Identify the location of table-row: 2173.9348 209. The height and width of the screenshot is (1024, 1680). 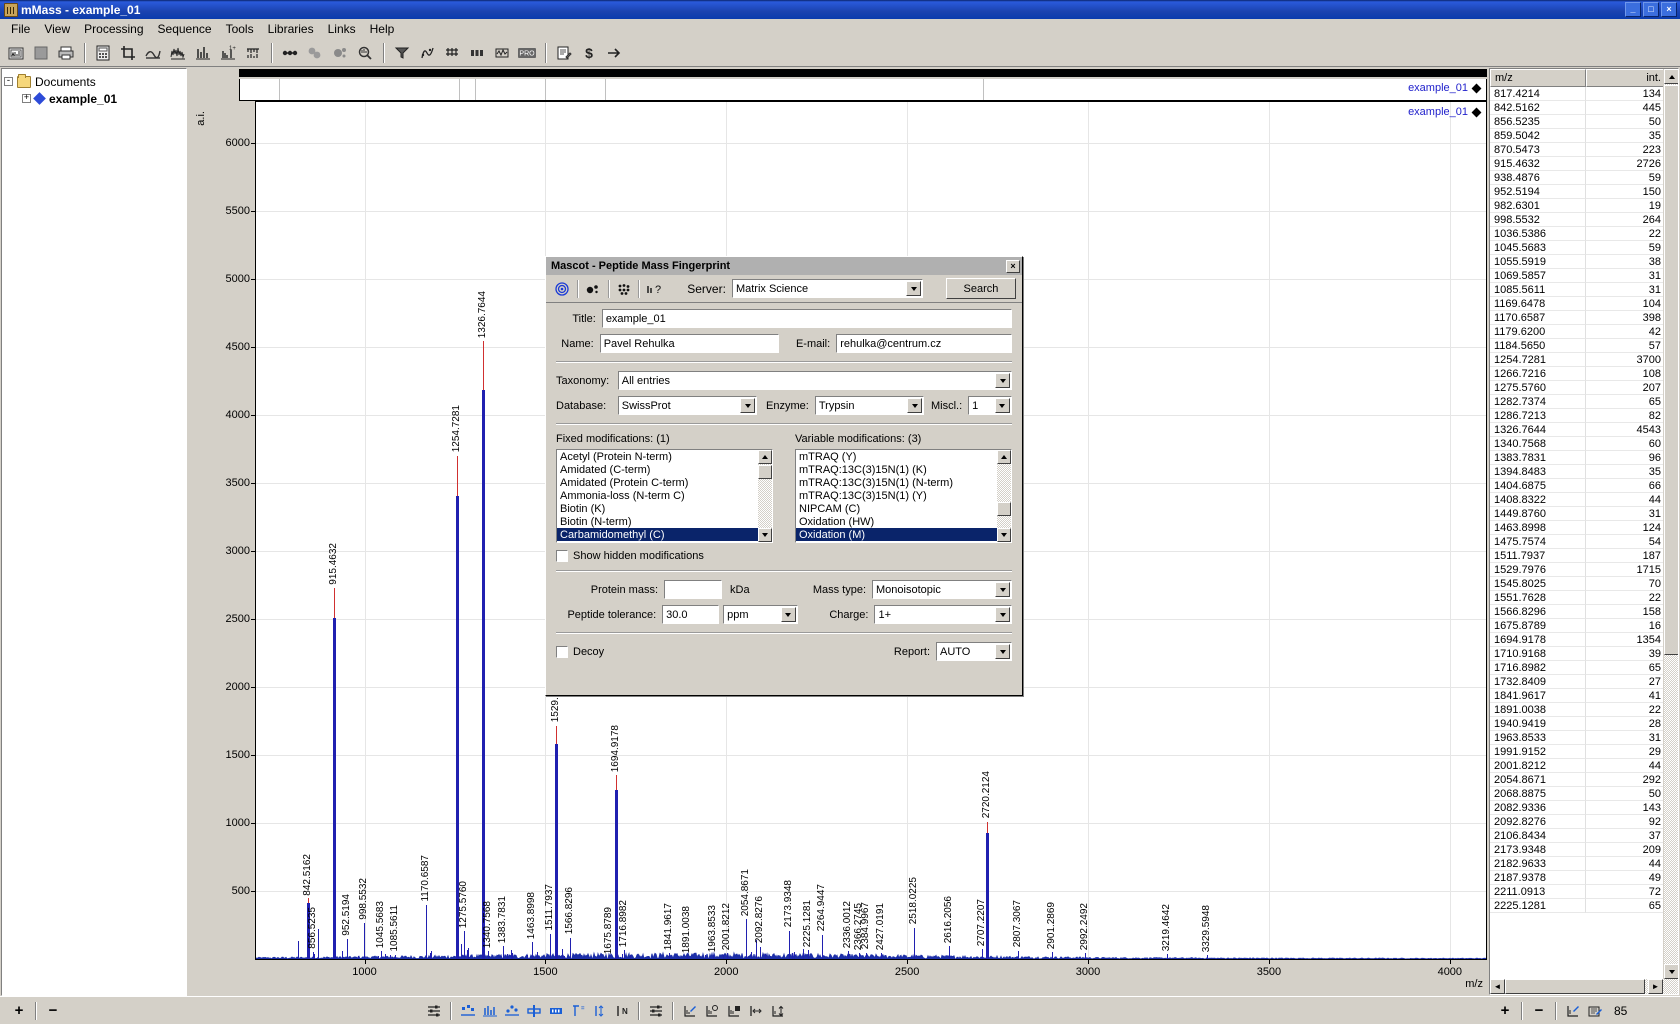
(1584, 850).